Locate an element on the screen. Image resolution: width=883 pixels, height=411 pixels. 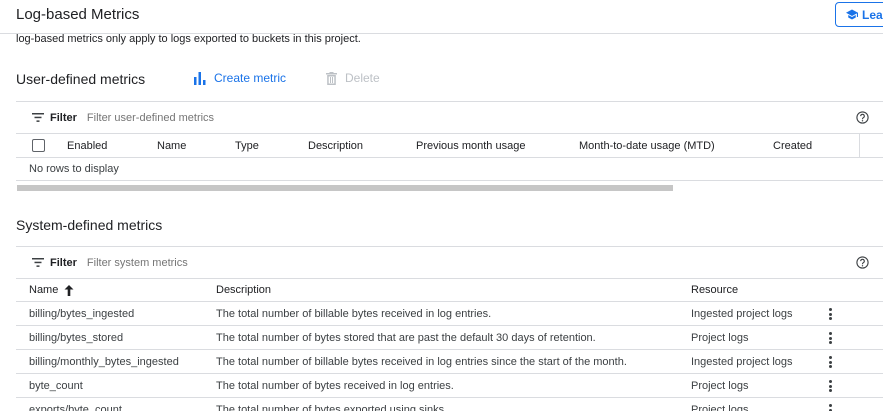
column-header-name: Name is located at coordinates (171, 146).